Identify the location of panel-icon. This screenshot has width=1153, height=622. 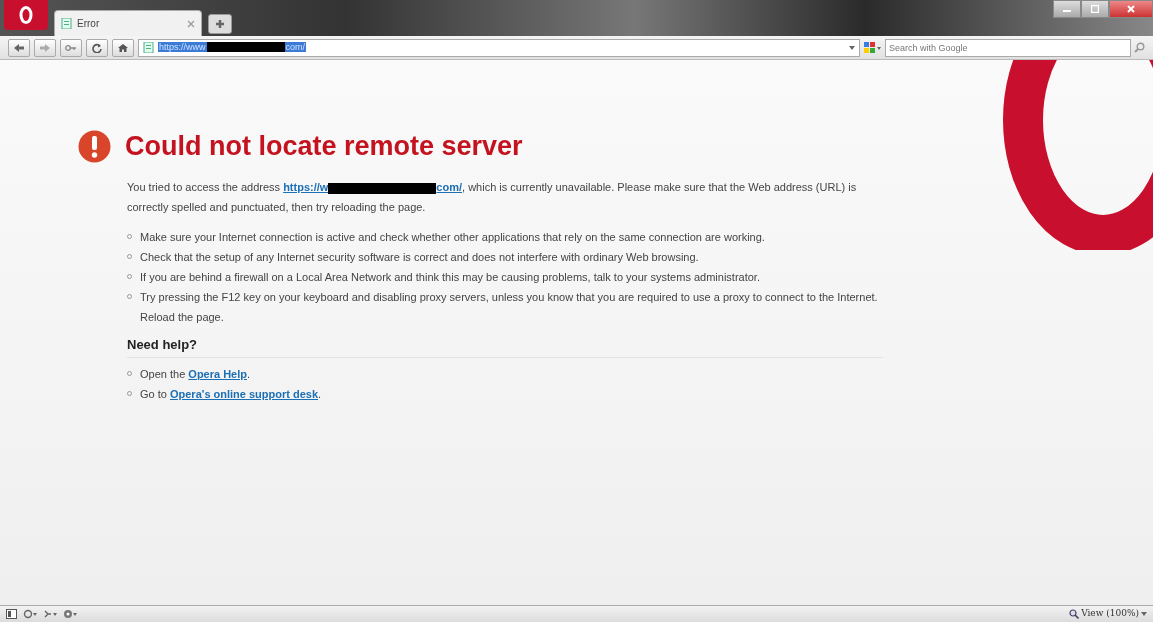
(11, 614).